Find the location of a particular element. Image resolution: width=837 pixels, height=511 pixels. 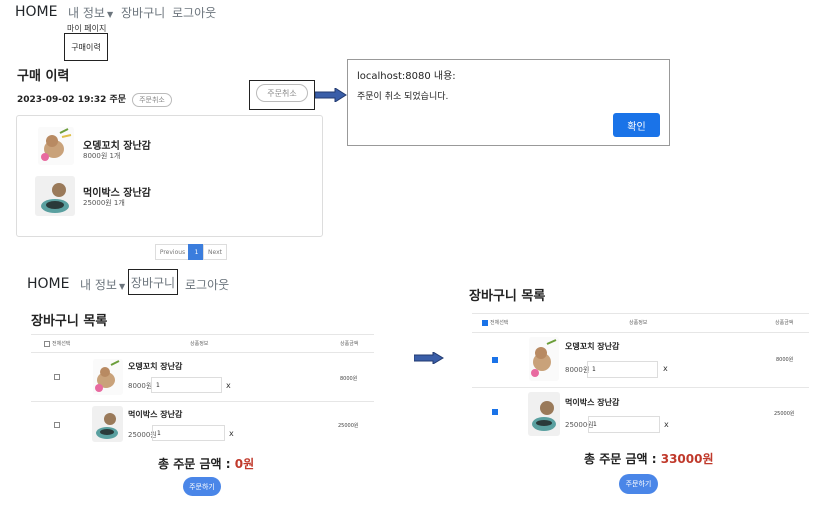

order-total-value: 33000원 is located at coordinates (687, 459).